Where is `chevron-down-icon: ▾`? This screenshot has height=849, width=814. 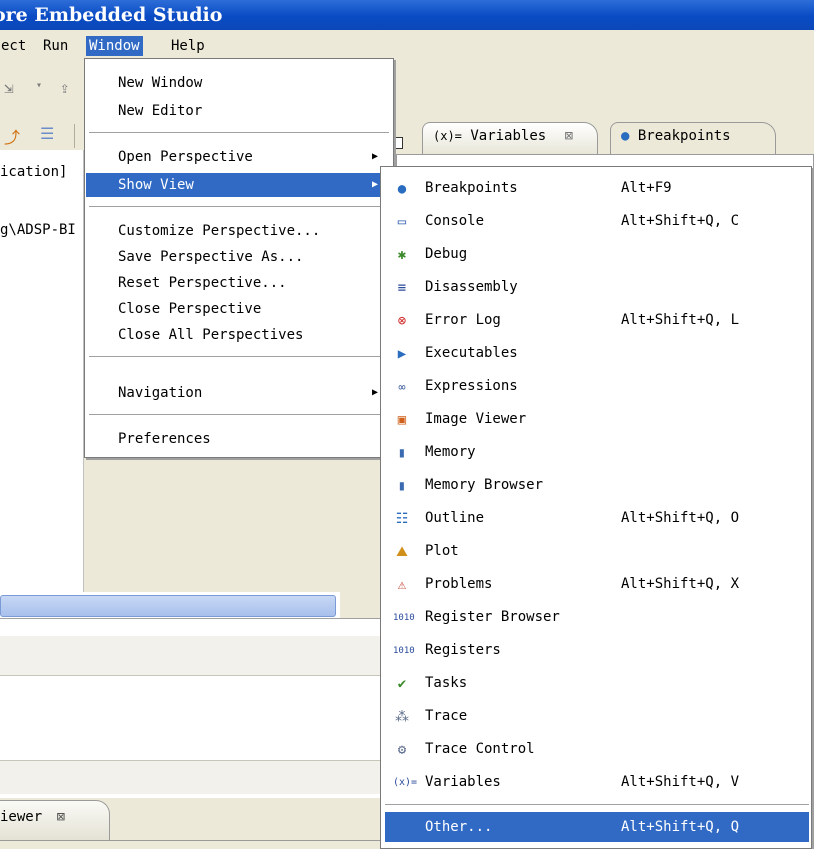
chevron-down-icon: ▾ is located at coordinates (39, 85).